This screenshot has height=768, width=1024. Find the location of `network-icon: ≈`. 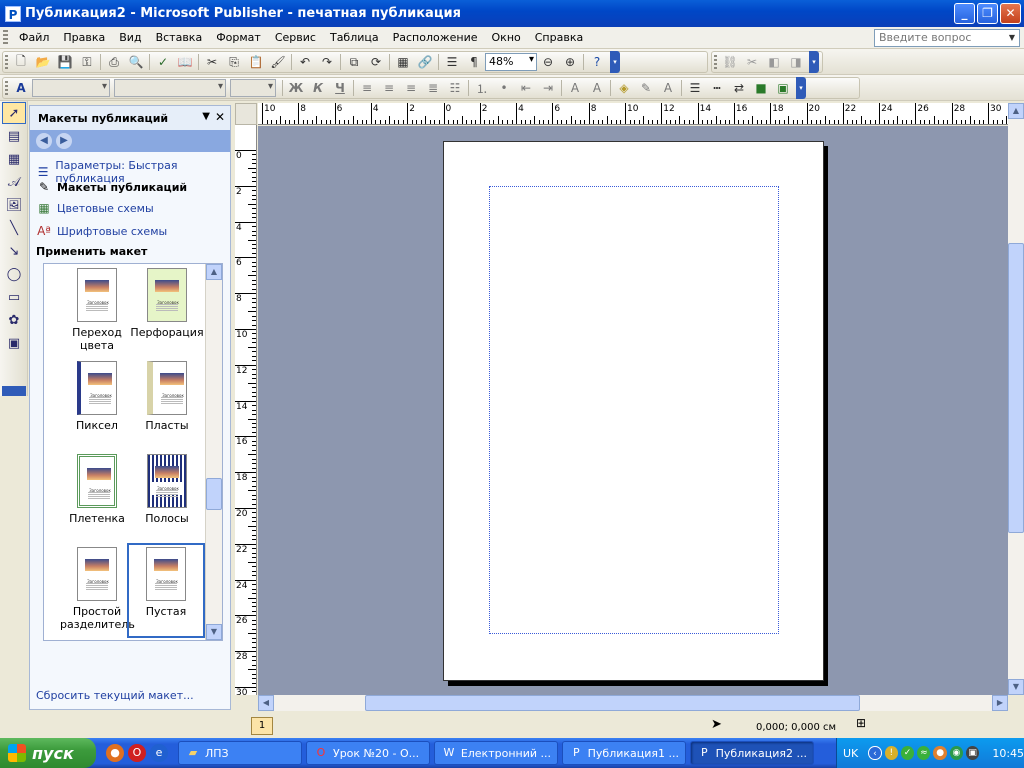

network-icon: ≈ is located at coordinates (924, 753).